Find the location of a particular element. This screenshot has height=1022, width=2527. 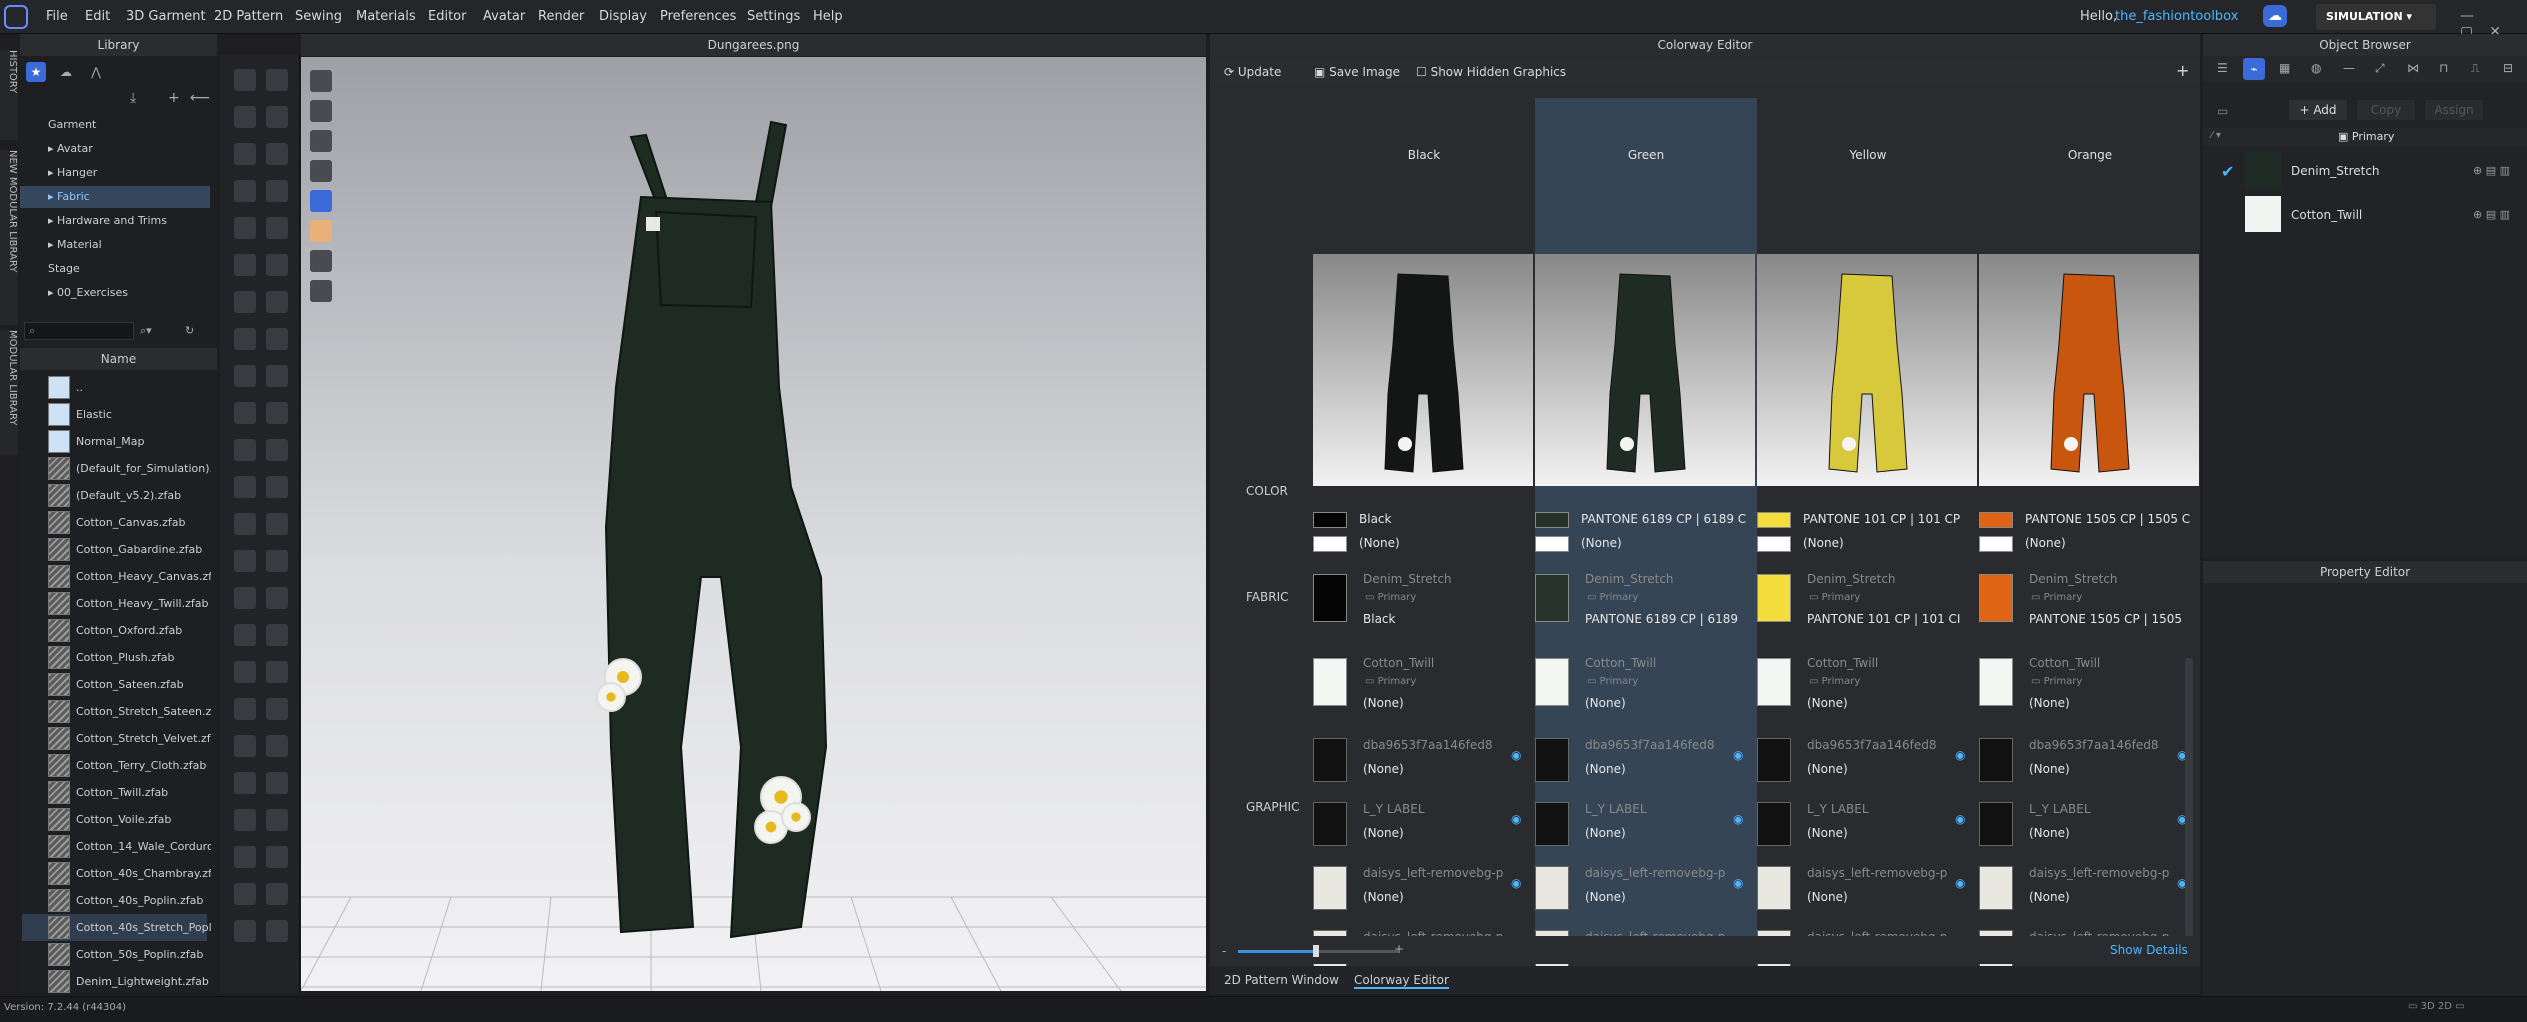

back-icon: ⟵ is located at coordinates (200, 98).